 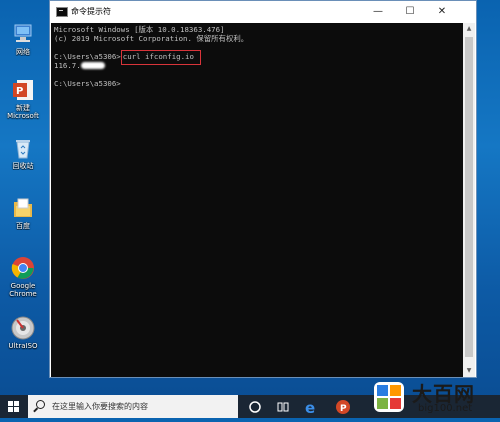 I want to click on desktop-icon-recycle-bin: 回收站, so click(x=23, y=153).